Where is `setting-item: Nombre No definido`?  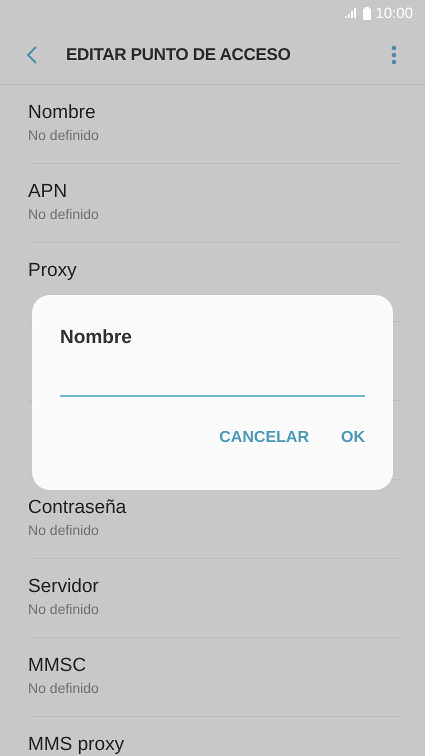 setting-item: Nombre No definido is located at coordinates (215, 124).